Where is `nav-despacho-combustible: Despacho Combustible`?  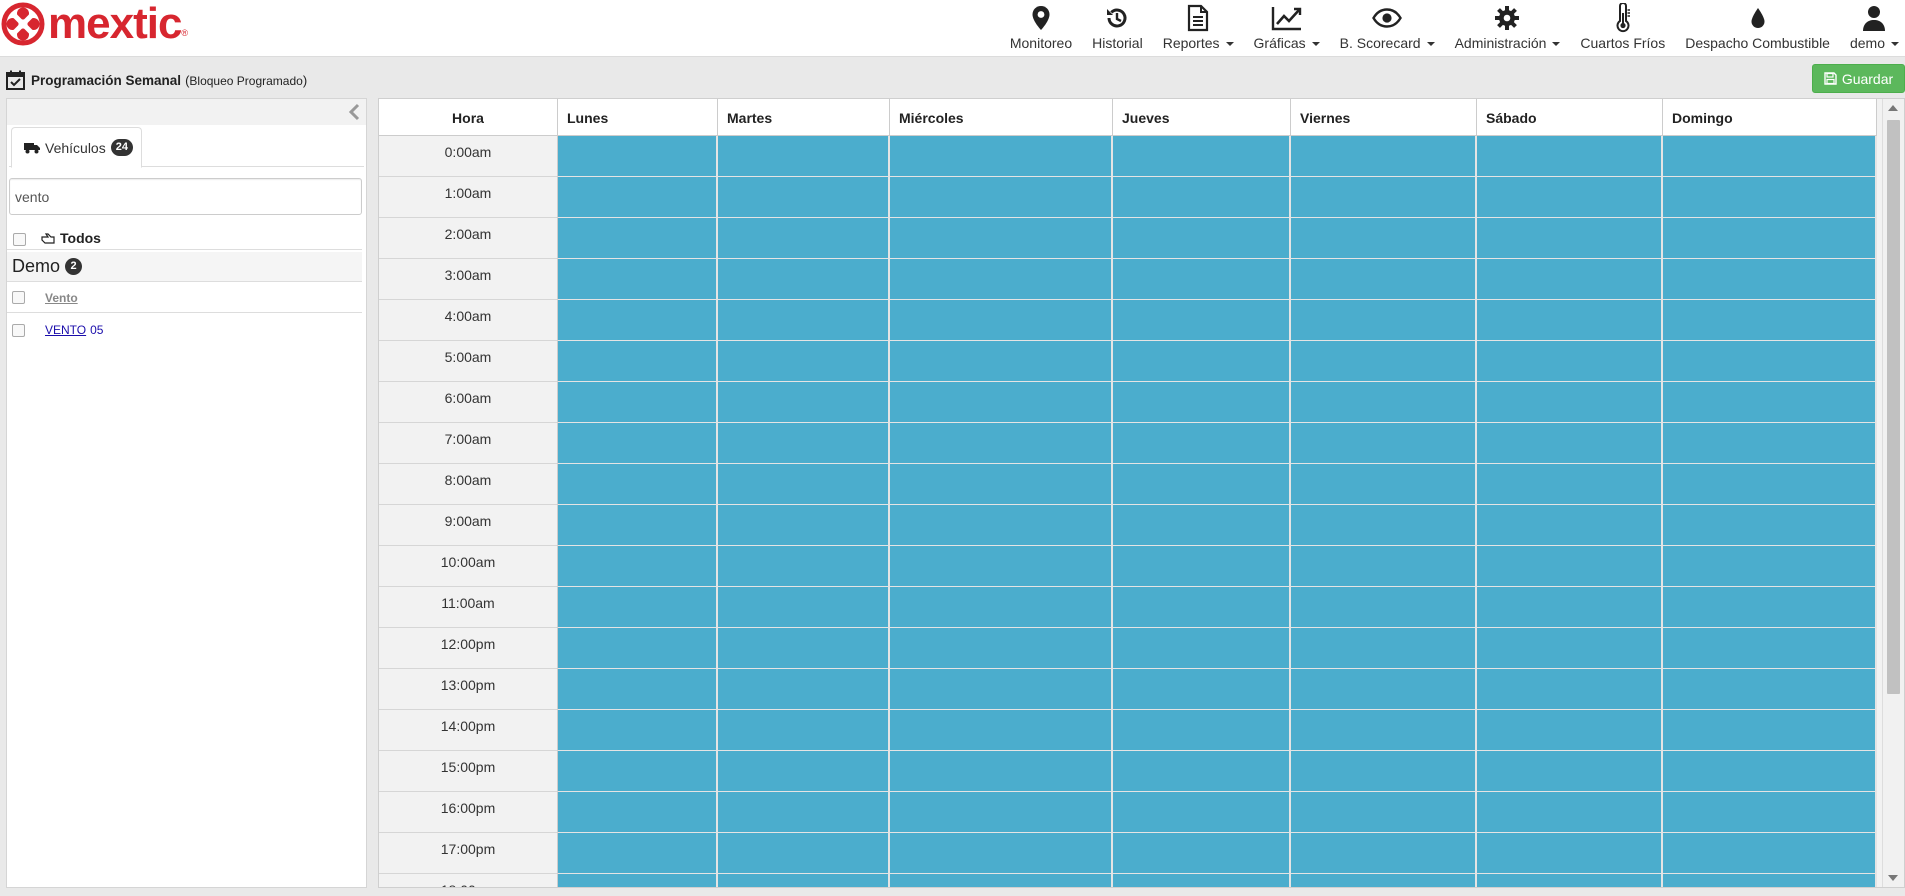
nav-despacho-combustible: Despacho Combustible is located at coordinates (1757, 28).